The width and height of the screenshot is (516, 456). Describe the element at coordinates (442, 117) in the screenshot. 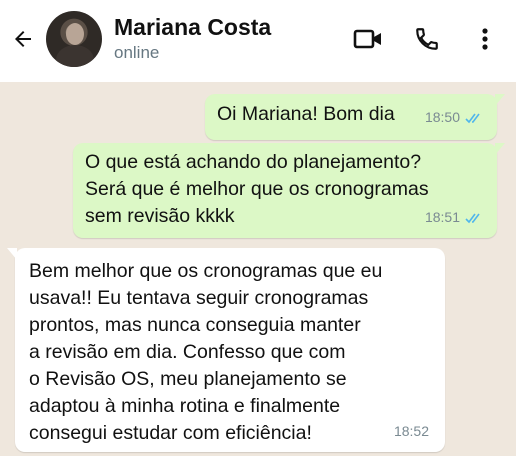

I see `message-time: 18:50` at that location.